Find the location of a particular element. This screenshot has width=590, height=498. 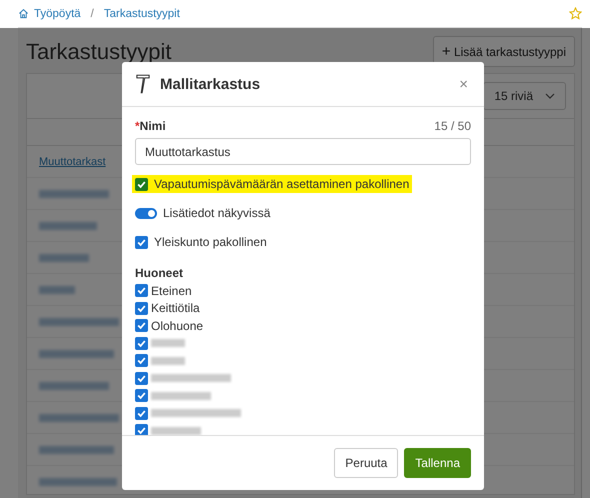

name-input-field: Muuttotarkastus is located at coordinates (303, 151).